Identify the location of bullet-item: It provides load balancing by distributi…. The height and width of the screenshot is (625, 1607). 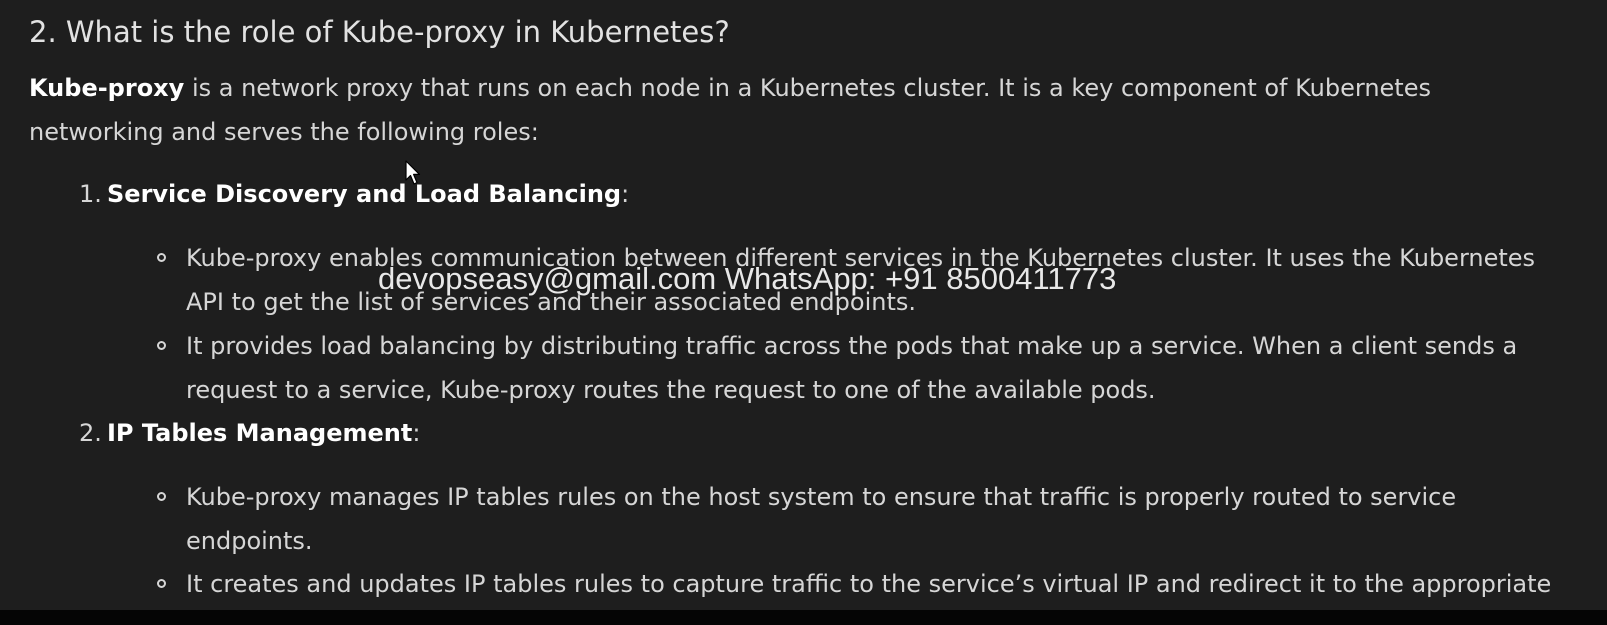
(866, 368).